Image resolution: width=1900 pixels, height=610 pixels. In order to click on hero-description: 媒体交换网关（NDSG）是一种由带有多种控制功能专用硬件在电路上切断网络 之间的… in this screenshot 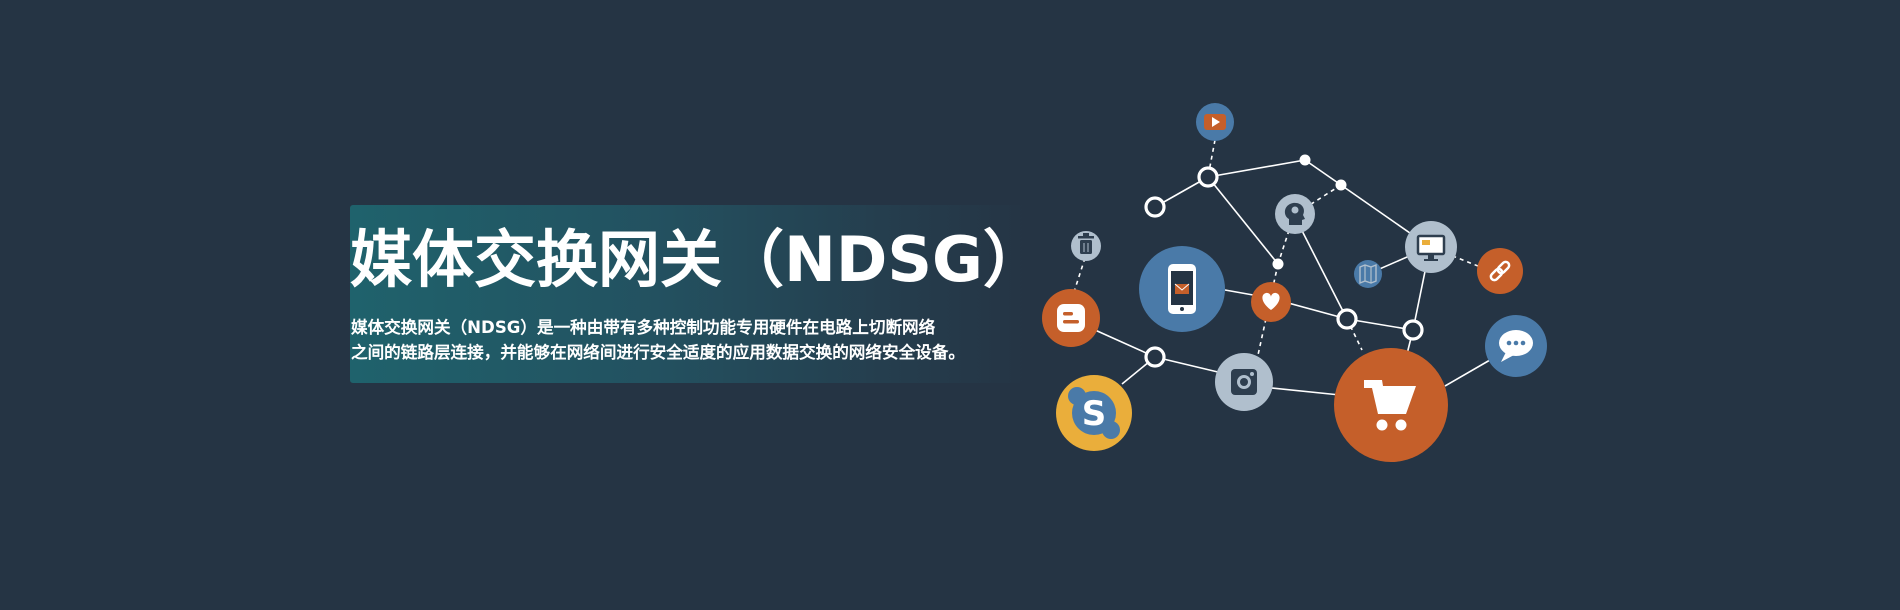, I will do `click(691, 340)`.